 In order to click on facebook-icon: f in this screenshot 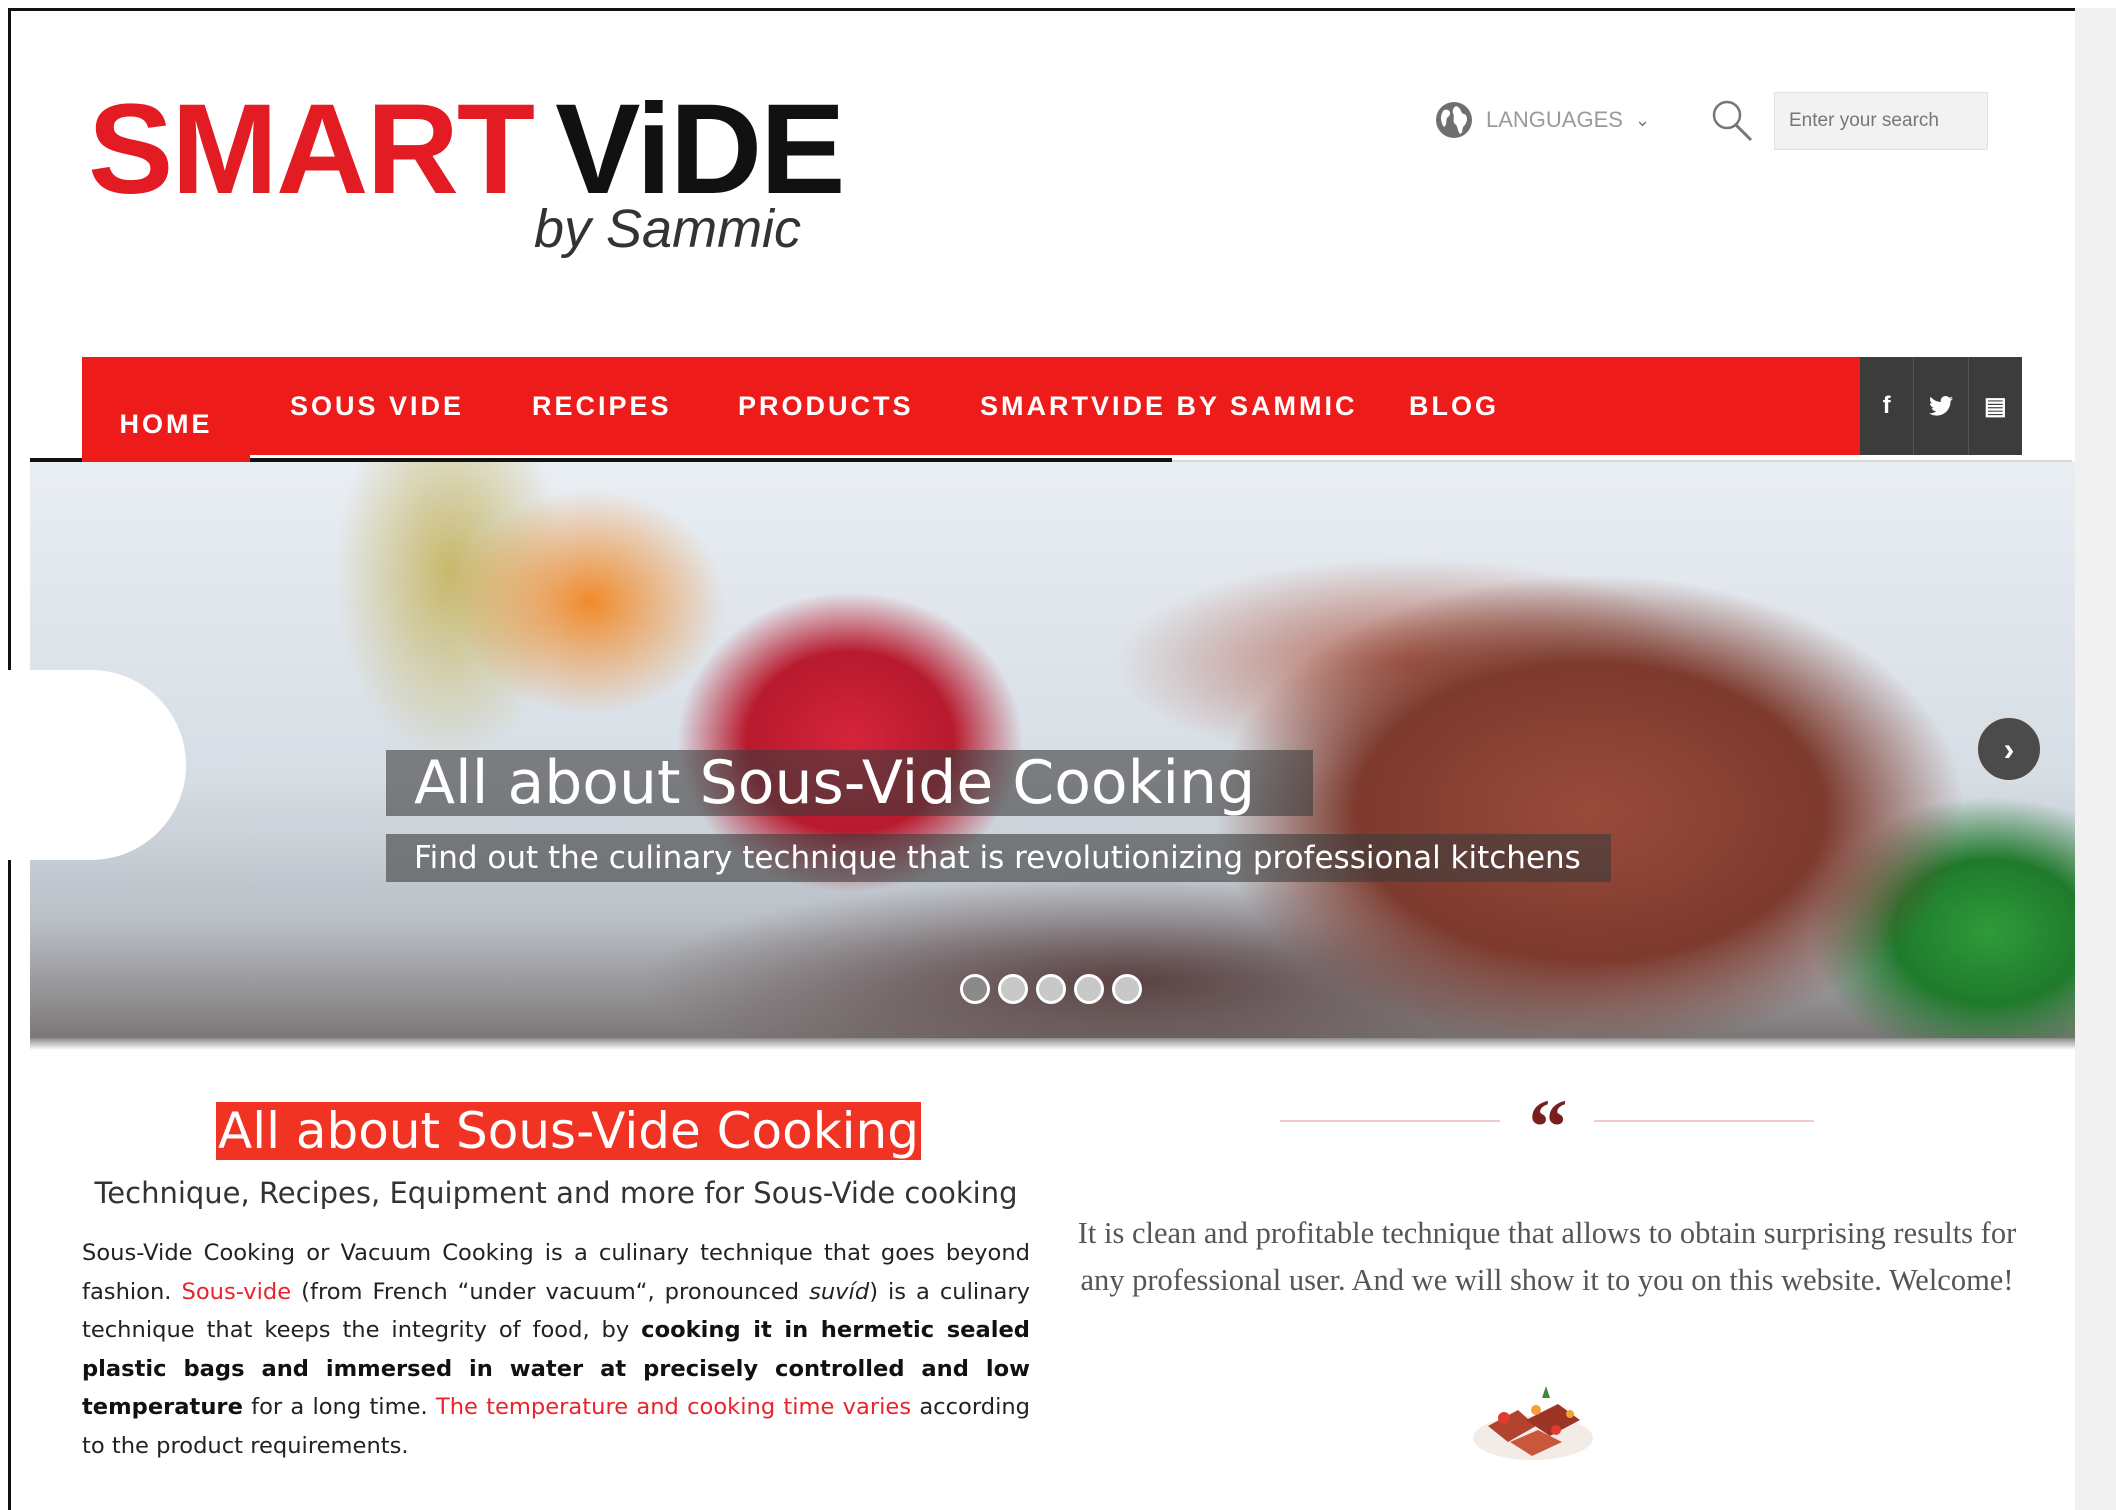, I will do `click(1887, 406)`.